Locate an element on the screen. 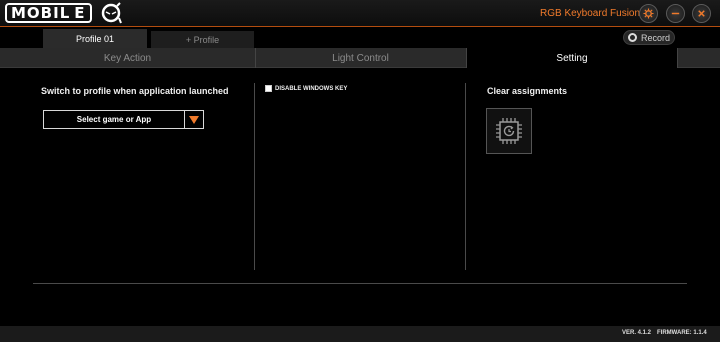 The width and height of the screenshot is (720, 342). disable-windows-key-option: DISABLE WINDOWS KEY is located at coordinates (306, 88).